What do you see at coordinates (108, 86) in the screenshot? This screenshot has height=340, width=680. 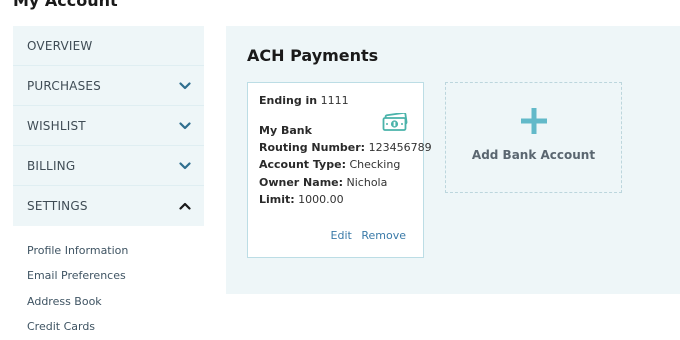 I see `sidebar-item-purchases: PURCHASES` at bounding box center [108, 86].